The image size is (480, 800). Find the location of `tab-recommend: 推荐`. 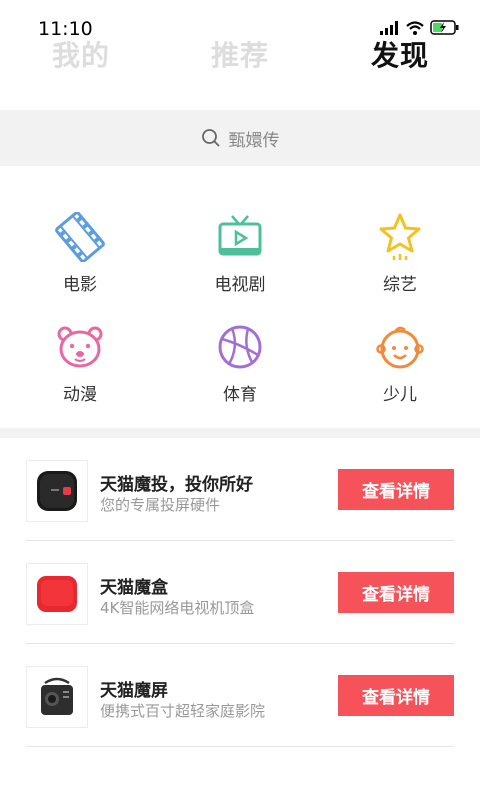

tab-recommend: 推荐 is located at coordinates (240, 54).